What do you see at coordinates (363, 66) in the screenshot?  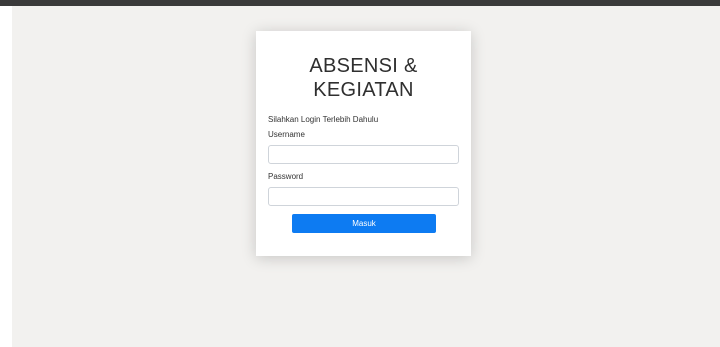 I see `title-line-1: ABSENSI &` at bounding box center [363, 66].